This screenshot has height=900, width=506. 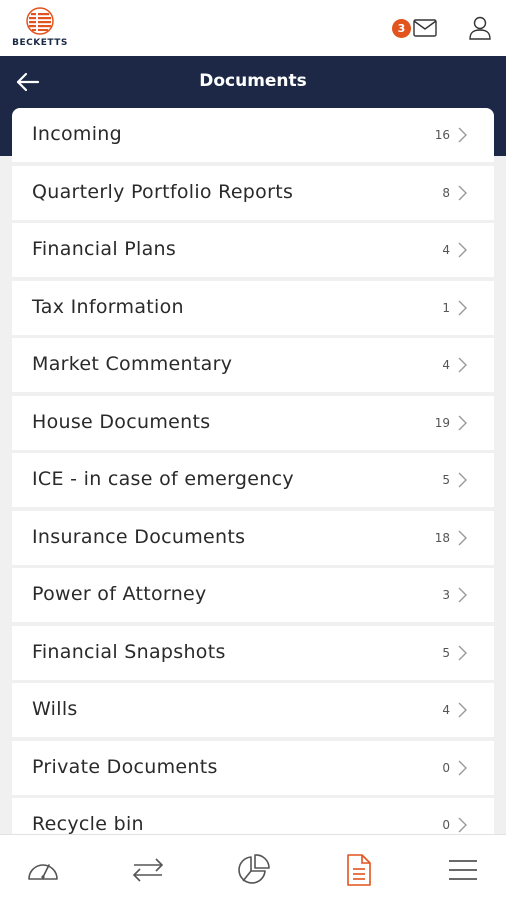 I want to click on folder-count: 8, so click(x=446, y=192).